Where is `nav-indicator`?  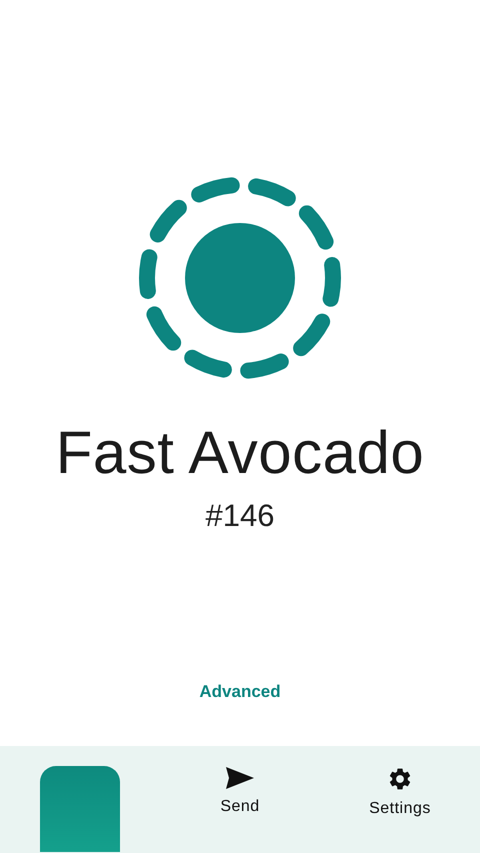 nav-indicator is located at coordinates (80, 809).